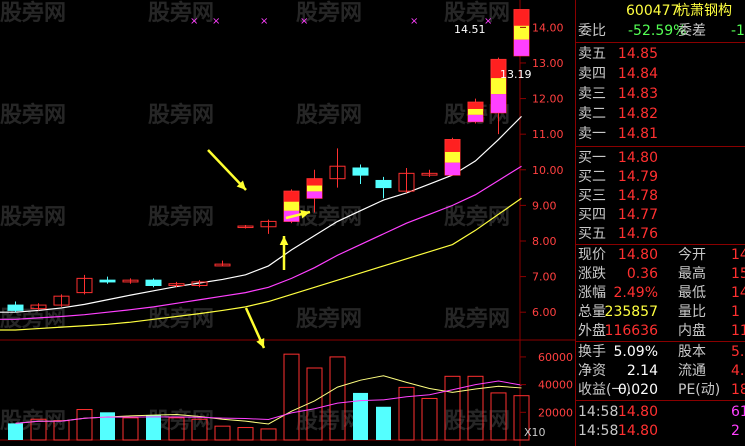  I want to click on quote-row-value2: 15, so click(738, 274).